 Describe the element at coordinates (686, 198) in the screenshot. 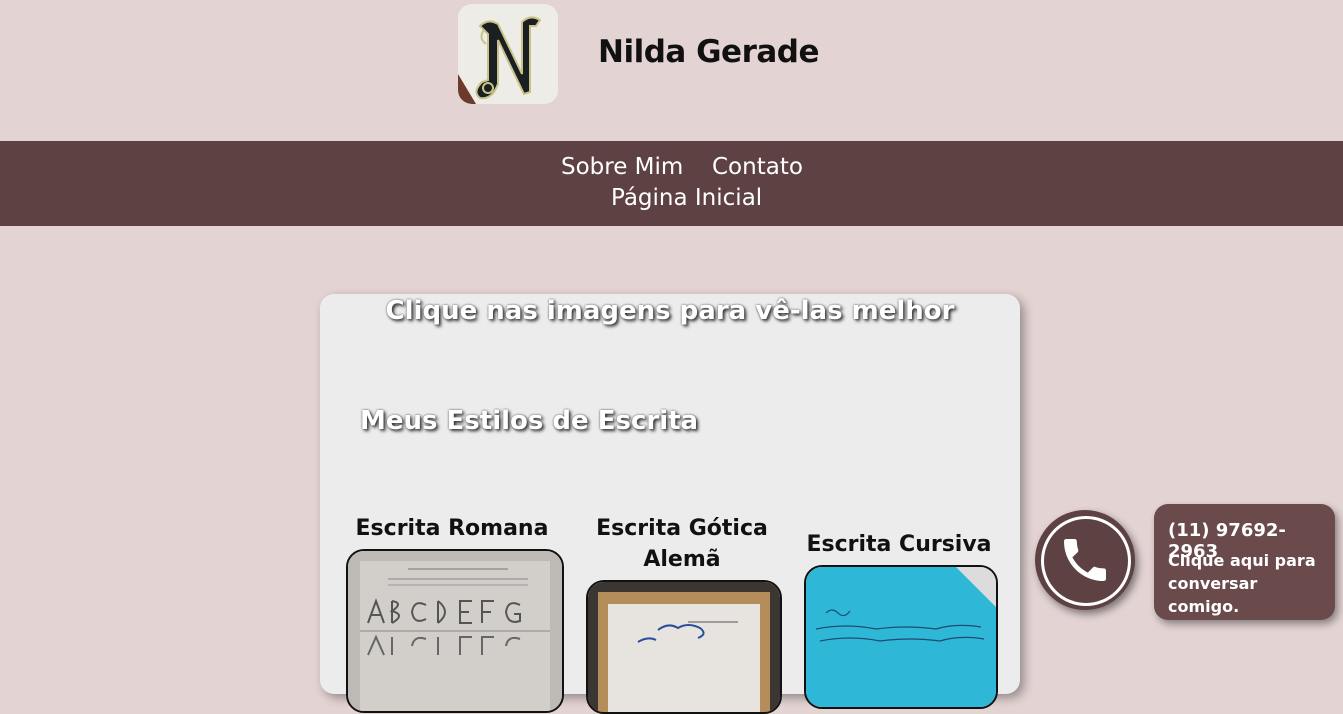

I see `nav-link-pagina-inicial: Página Inicial` at that location.